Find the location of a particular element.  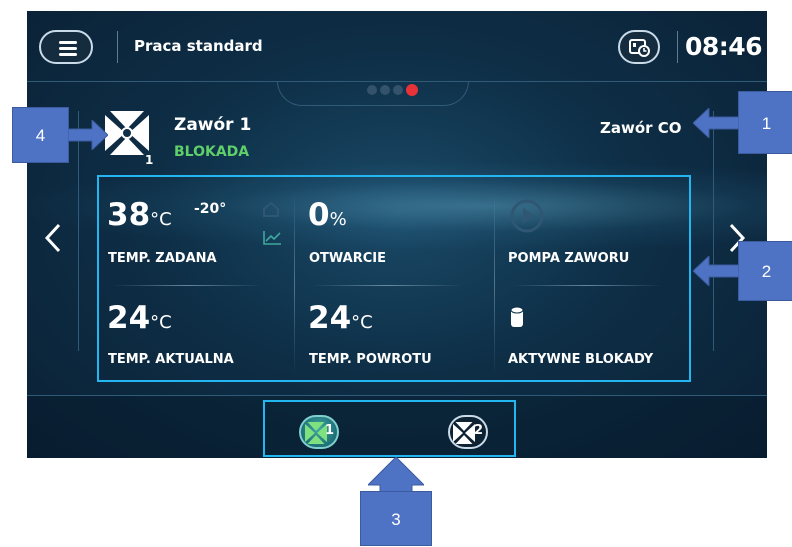

valve-number: 1 is located at coordinates (149, 160).